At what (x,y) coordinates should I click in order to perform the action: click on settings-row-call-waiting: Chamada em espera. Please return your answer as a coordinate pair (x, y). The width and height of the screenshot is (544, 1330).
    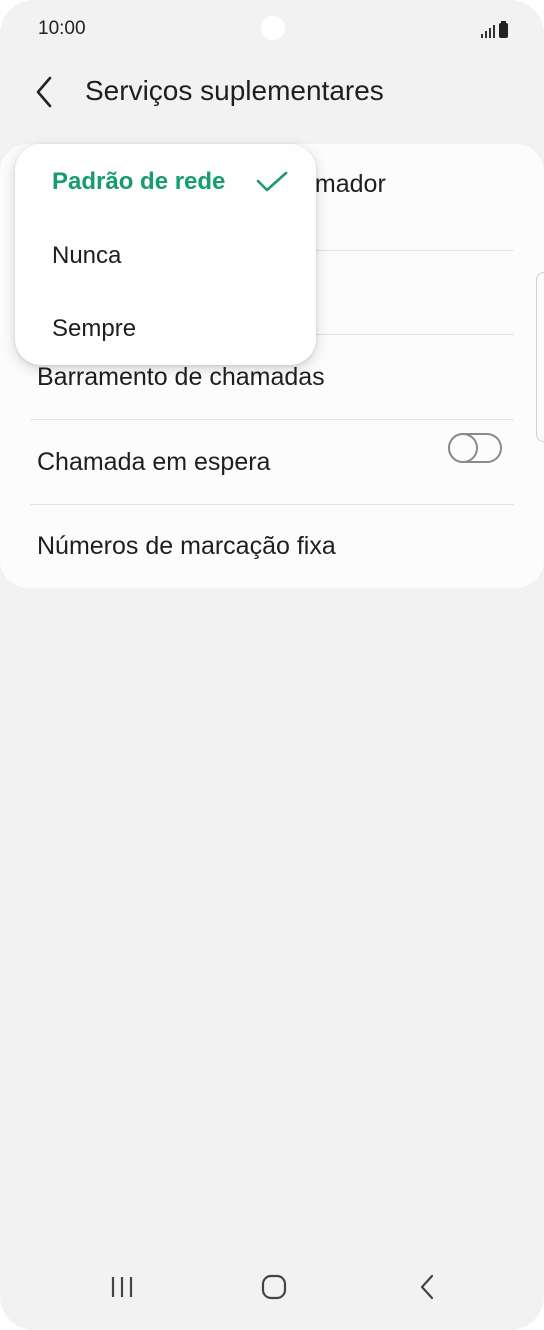
    Looking at the image, I should click on (272, 462).